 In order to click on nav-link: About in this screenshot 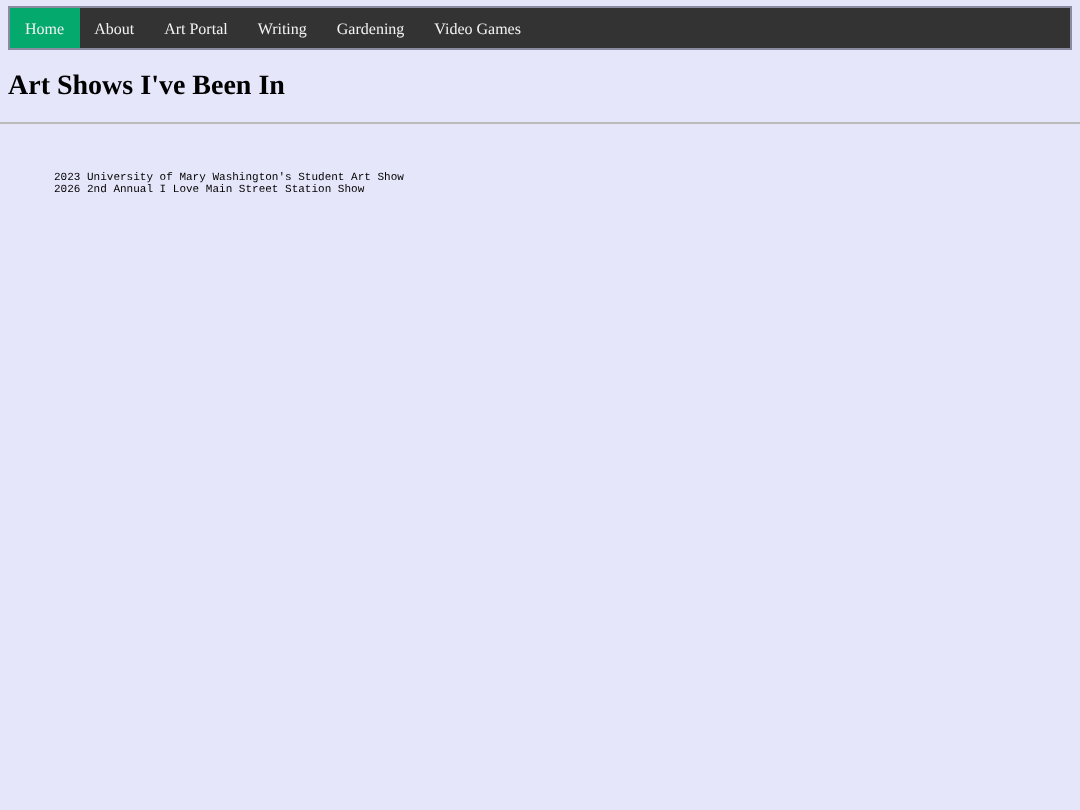, I will do `click(114, 28)`.